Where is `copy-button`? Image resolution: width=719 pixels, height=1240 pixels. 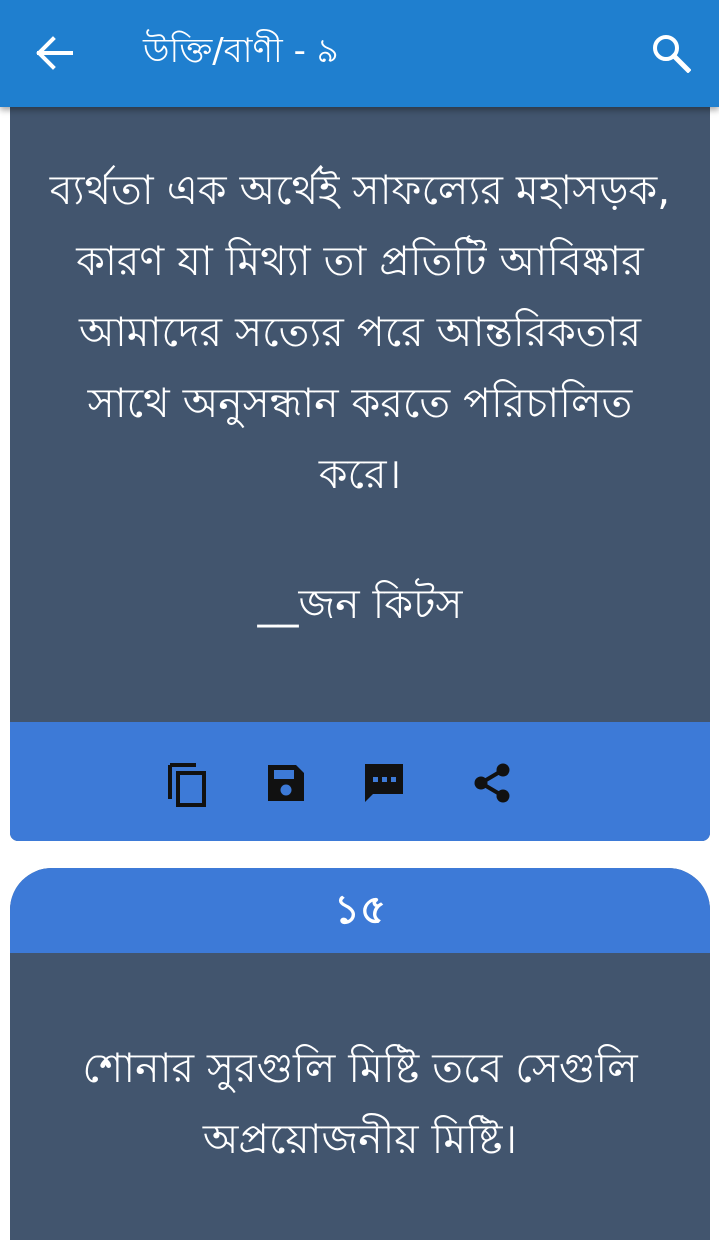 copy-button is located at coordinates (187, 783).